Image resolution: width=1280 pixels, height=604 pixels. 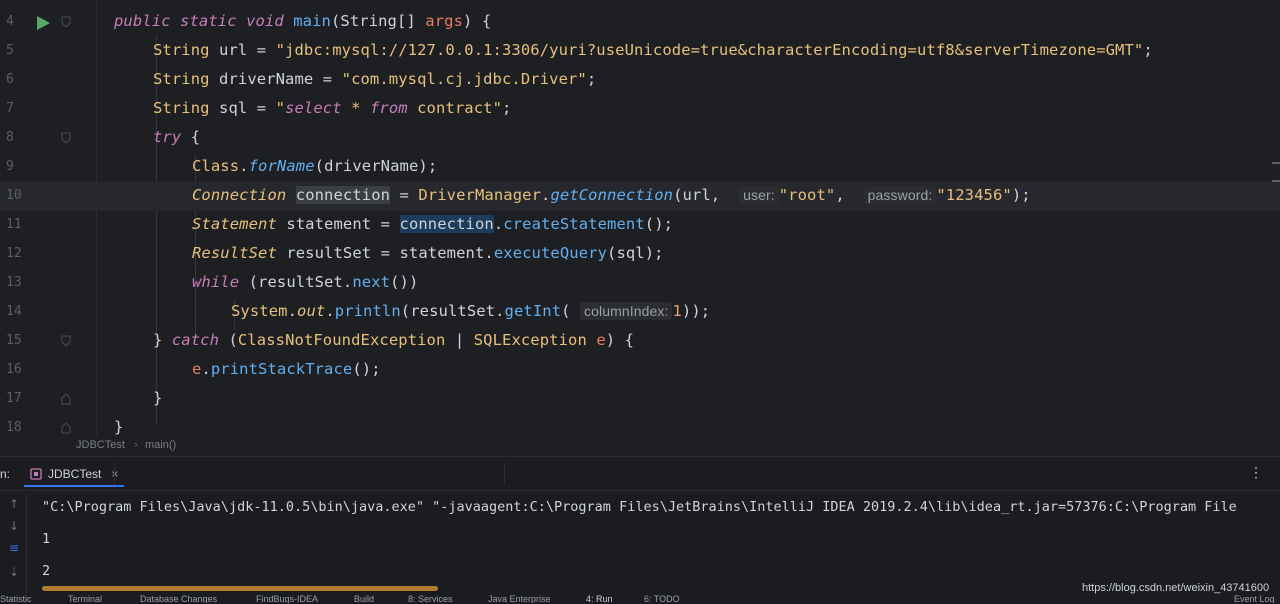 I want to click on tool-build: Build, so click(x=364, y=599).